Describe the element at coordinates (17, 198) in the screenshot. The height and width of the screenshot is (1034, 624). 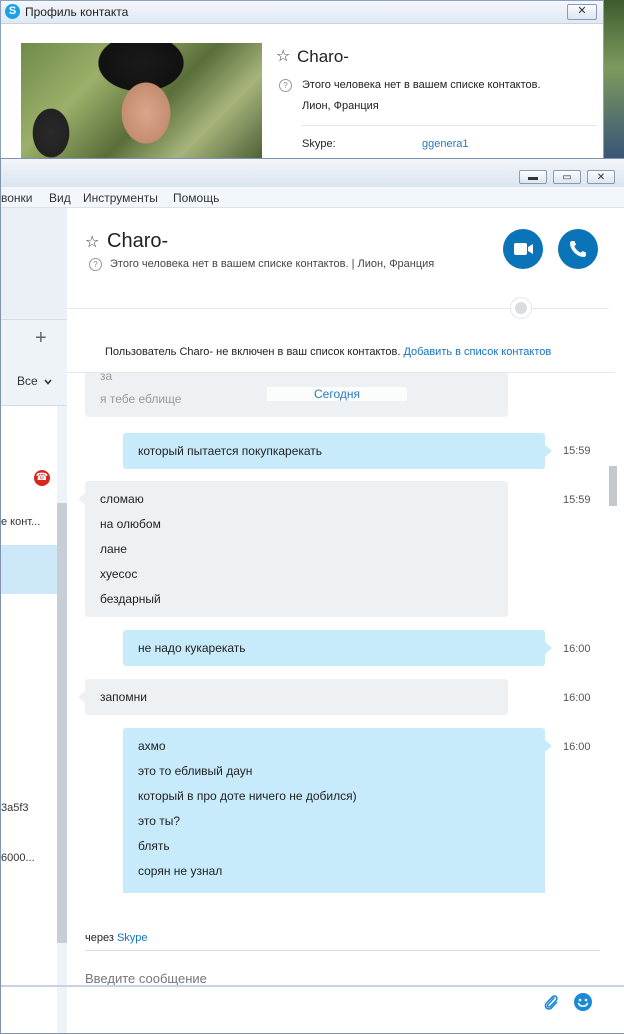
I see `menu-calls: вонки` at that location.